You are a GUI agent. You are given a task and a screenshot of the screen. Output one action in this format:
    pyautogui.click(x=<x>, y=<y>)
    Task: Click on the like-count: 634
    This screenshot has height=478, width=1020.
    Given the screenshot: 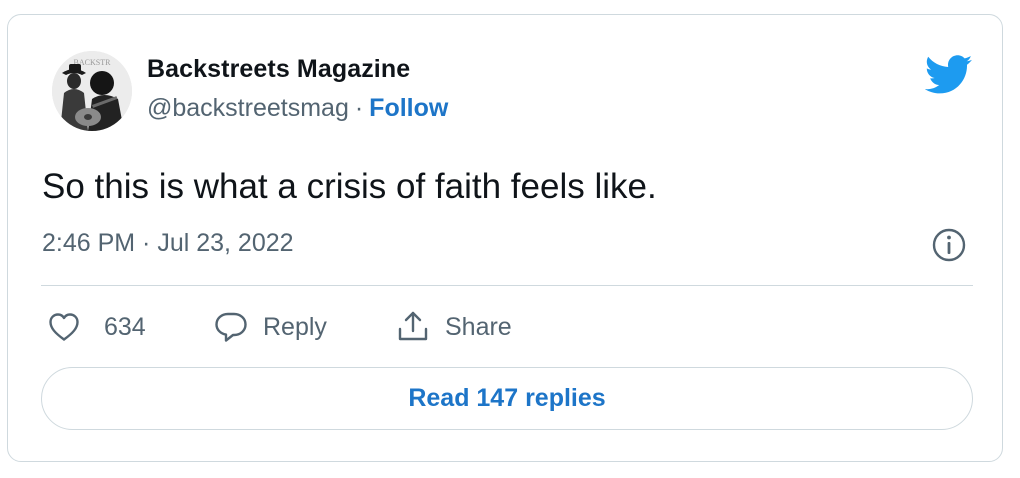 What is the action you would take?
    pyautogui.click(x=125, y=326)
    